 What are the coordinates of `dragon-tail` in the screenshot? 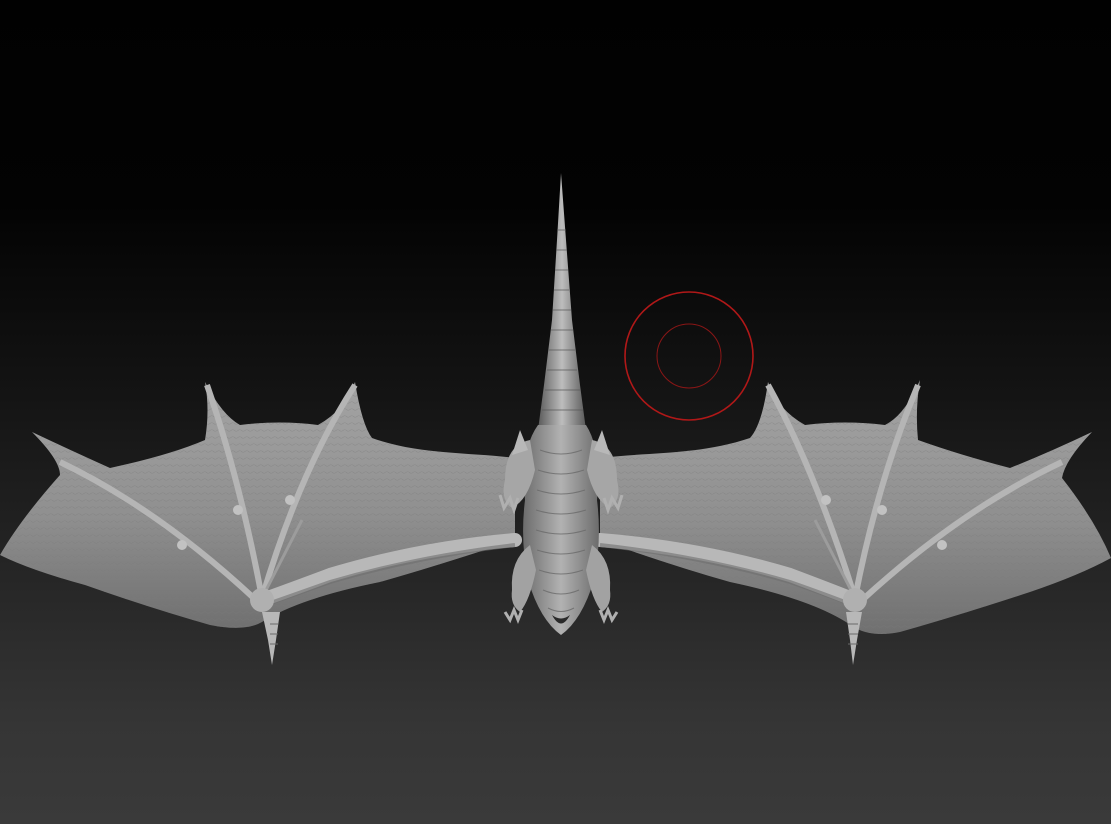 It's located at (562, 301).